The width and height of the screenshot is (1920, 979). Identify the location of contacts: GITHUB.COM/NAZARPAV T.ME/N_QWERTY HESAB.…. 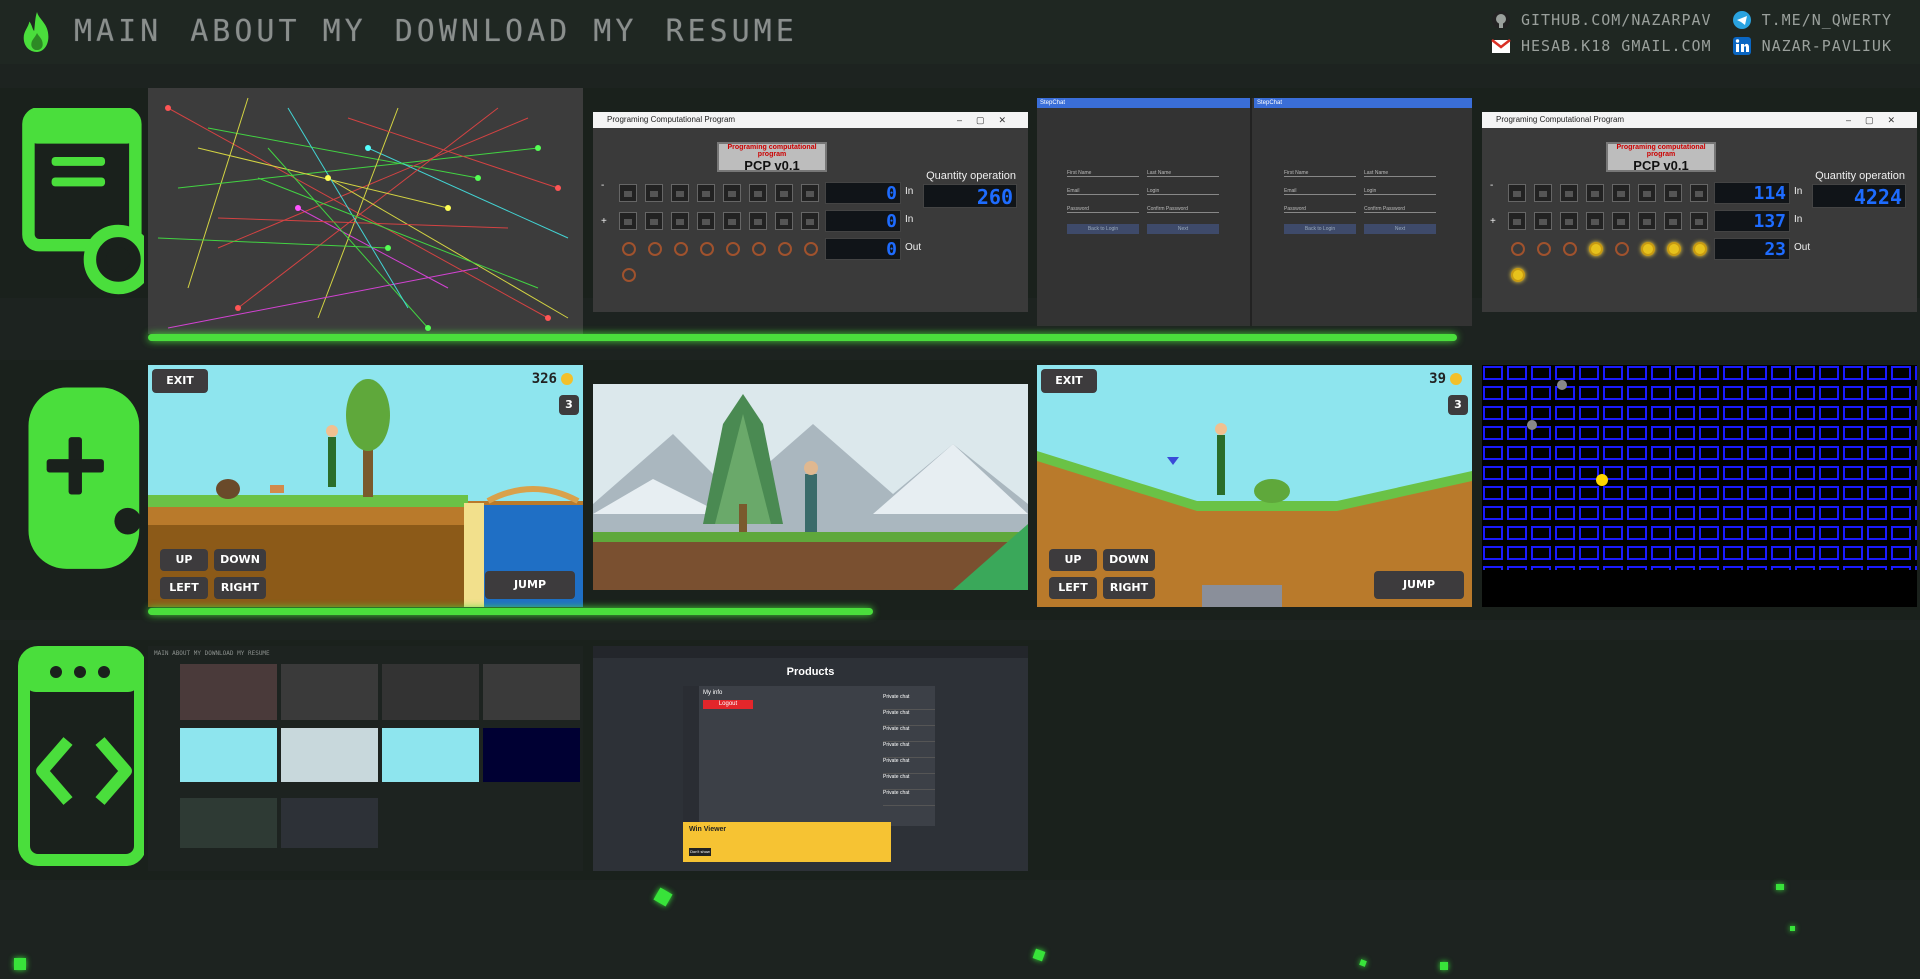
(1691, 33).